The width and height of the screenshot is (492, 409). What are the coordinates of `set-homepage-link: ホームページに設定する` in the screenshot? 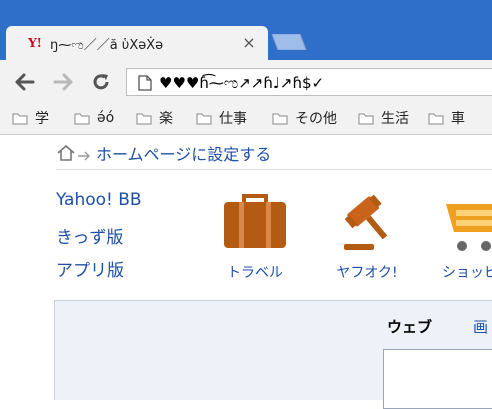 It's located at (163, 153).